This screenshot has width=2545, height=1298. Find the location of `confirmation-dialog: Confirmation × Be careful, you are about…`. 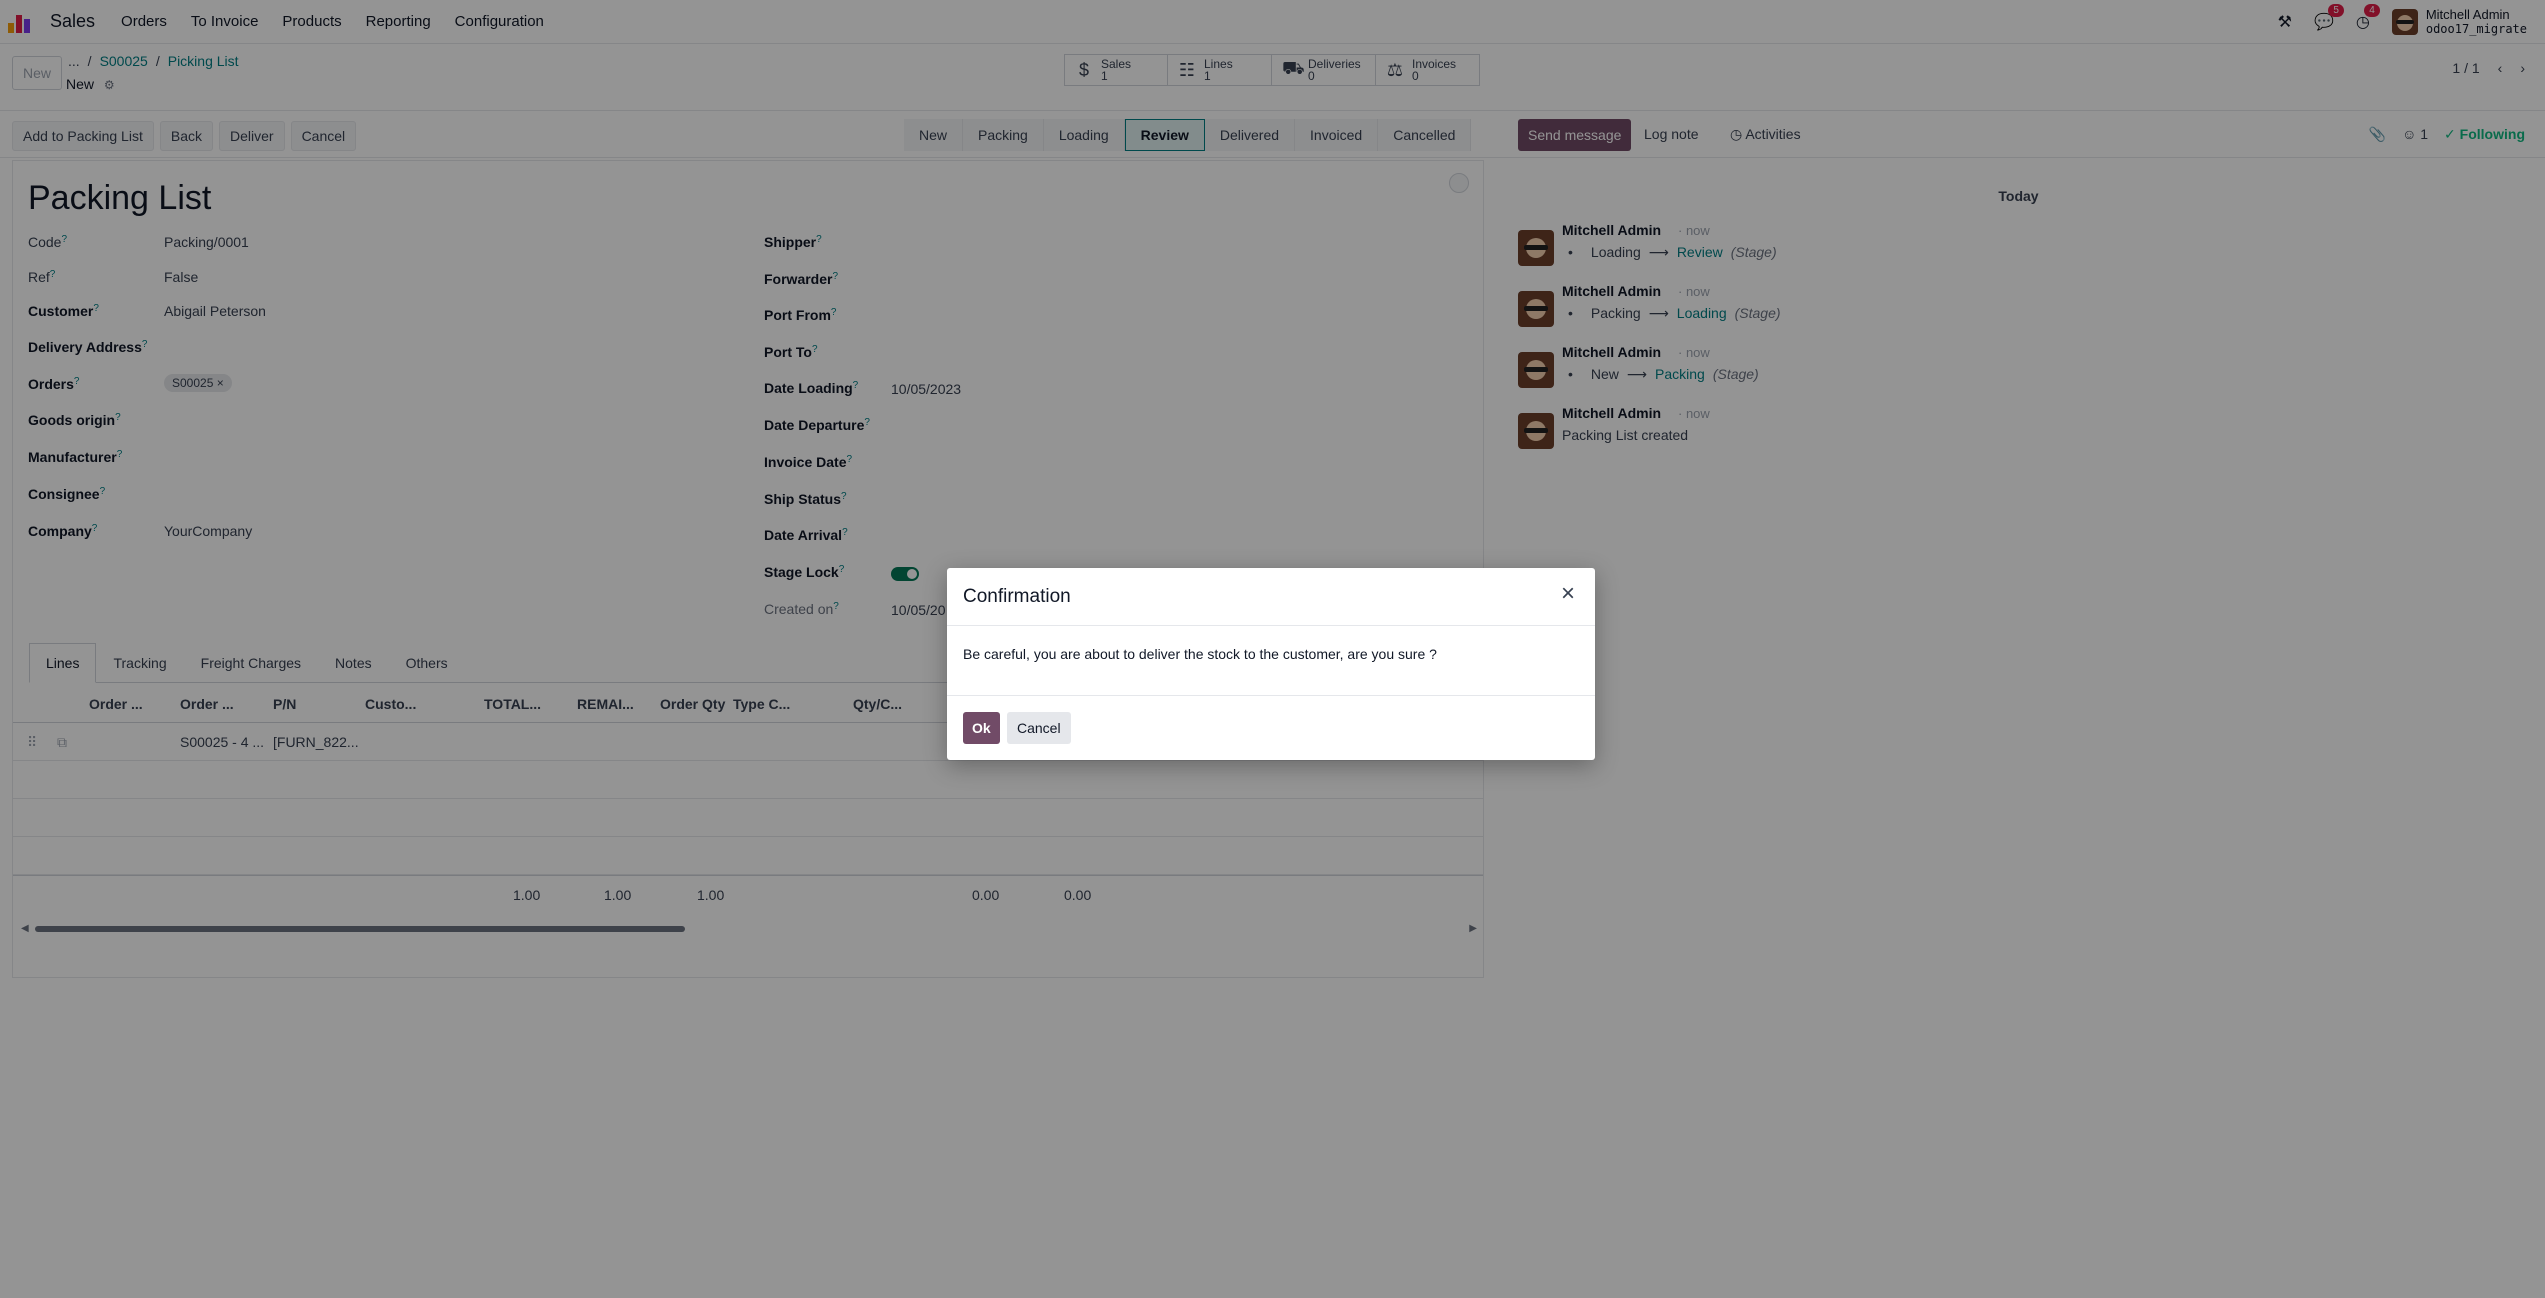

confirmation-dialog: Confirmation × Be careful, you are about… is located at coordinates (1271, 664).